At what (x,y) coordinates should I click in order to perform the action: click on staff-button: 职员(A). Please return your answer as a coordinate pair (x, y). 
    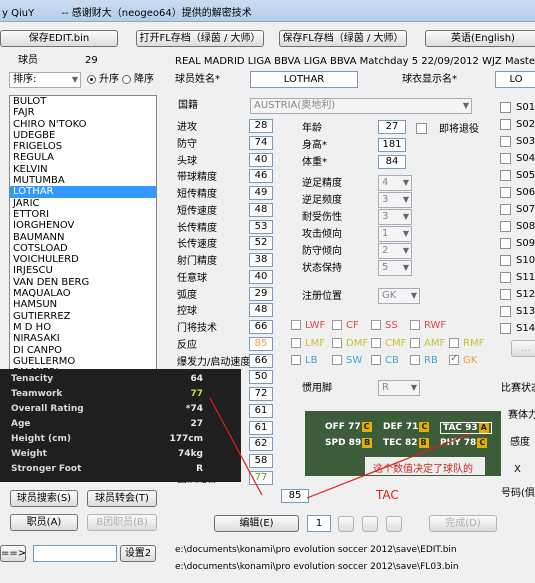
    Looking at the image, I should click on (44, 522).